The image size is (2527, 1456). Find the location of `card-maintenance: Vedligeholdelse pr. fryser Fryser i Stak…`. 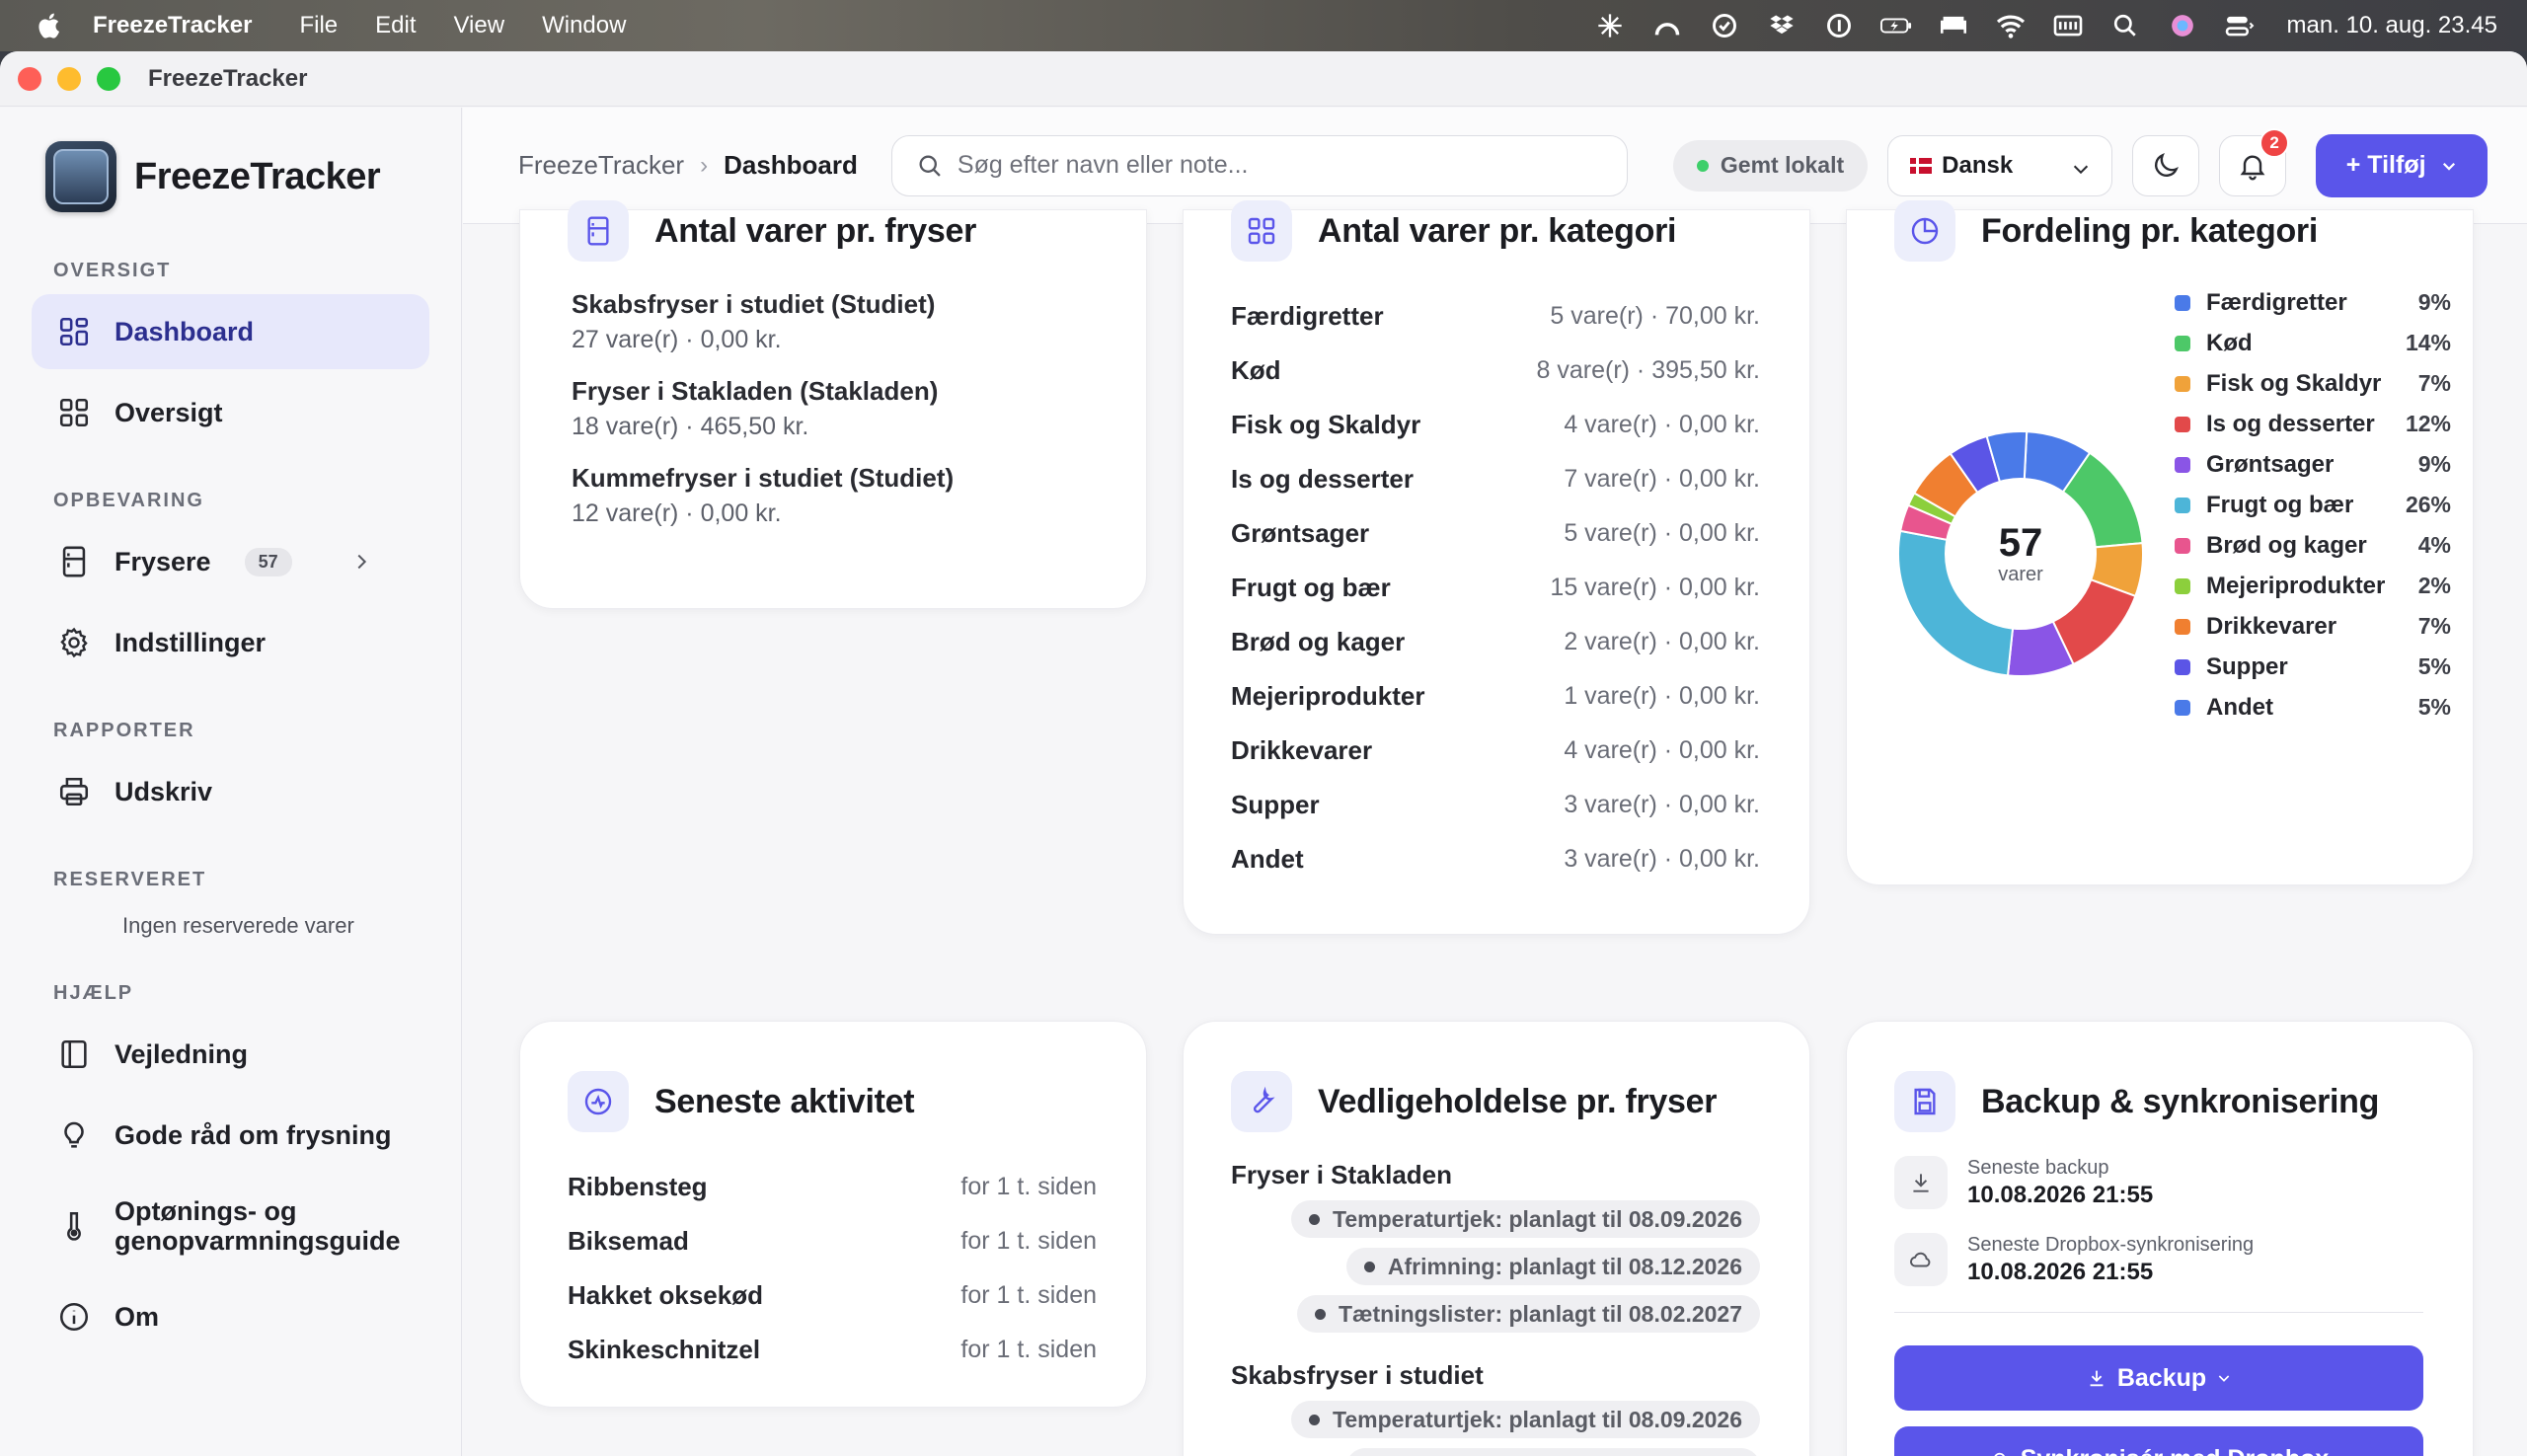

card-maintenance: Vedligeholdelse pr. fryser Fryser i Stak… is located at coordinates (1496, 1238).